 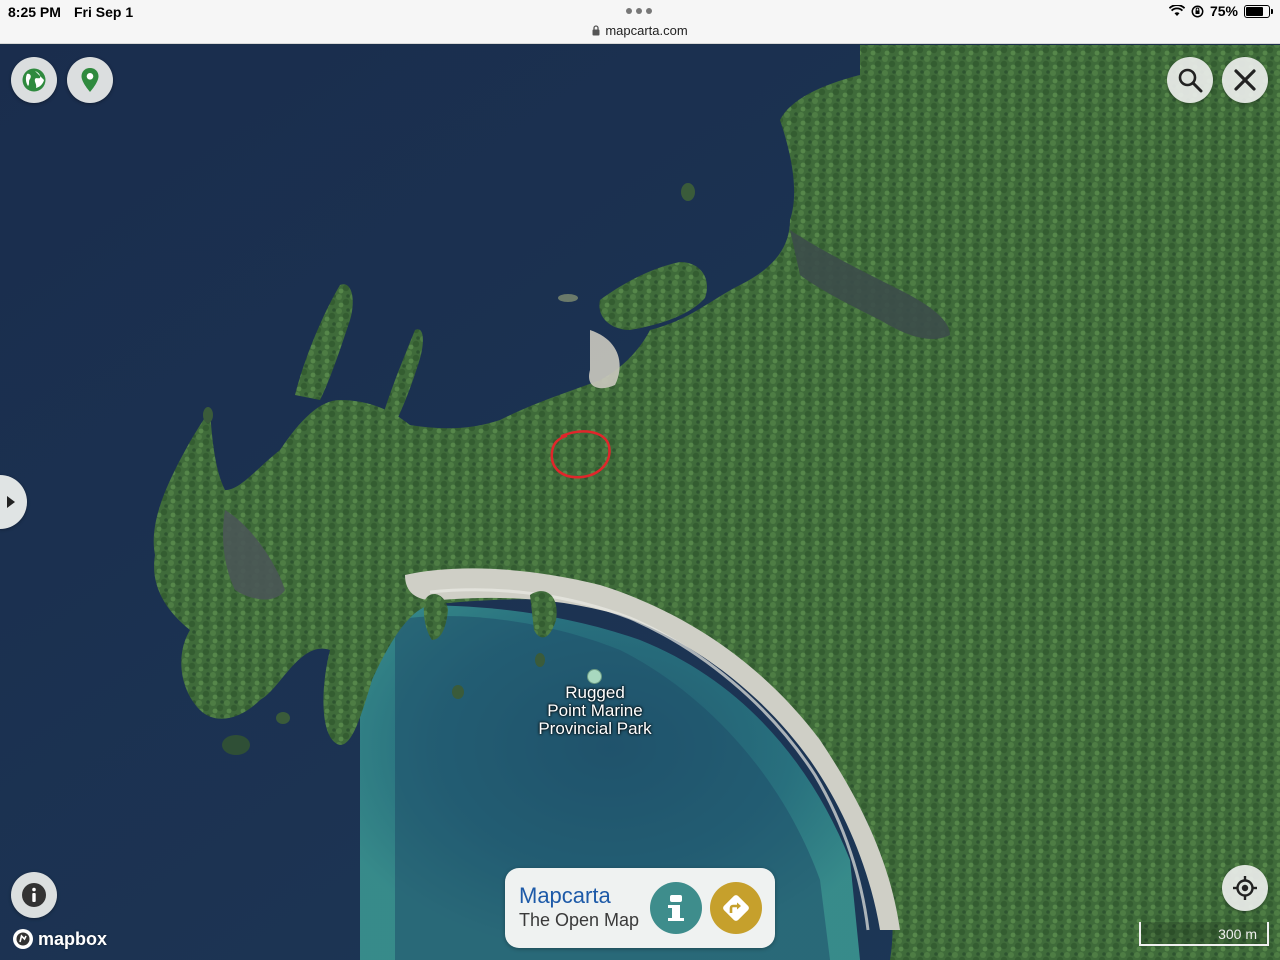 What do you see at coordinates (579, 920) in the screenshot?
I see `brand-tagline: The Open Map` at bounding box center [579, 920].